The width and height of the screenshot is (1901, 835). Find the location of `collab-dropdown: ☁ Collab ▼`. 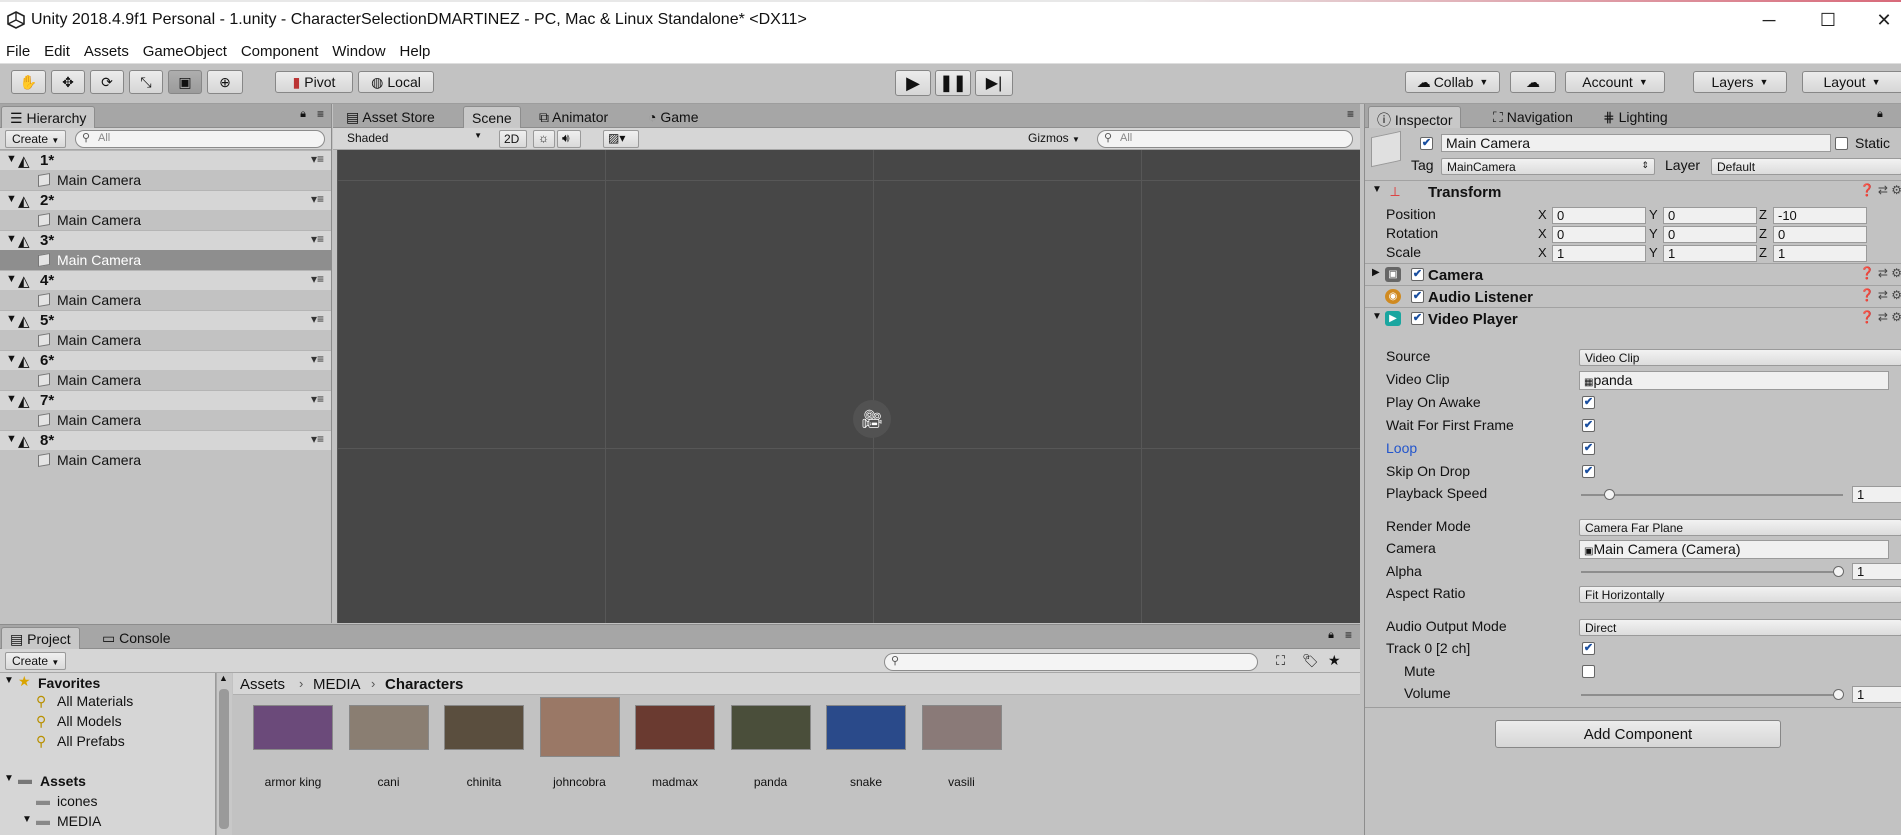

collab-dropdown: ☁ Collab ▼ is located at coordinates (1452, 82).